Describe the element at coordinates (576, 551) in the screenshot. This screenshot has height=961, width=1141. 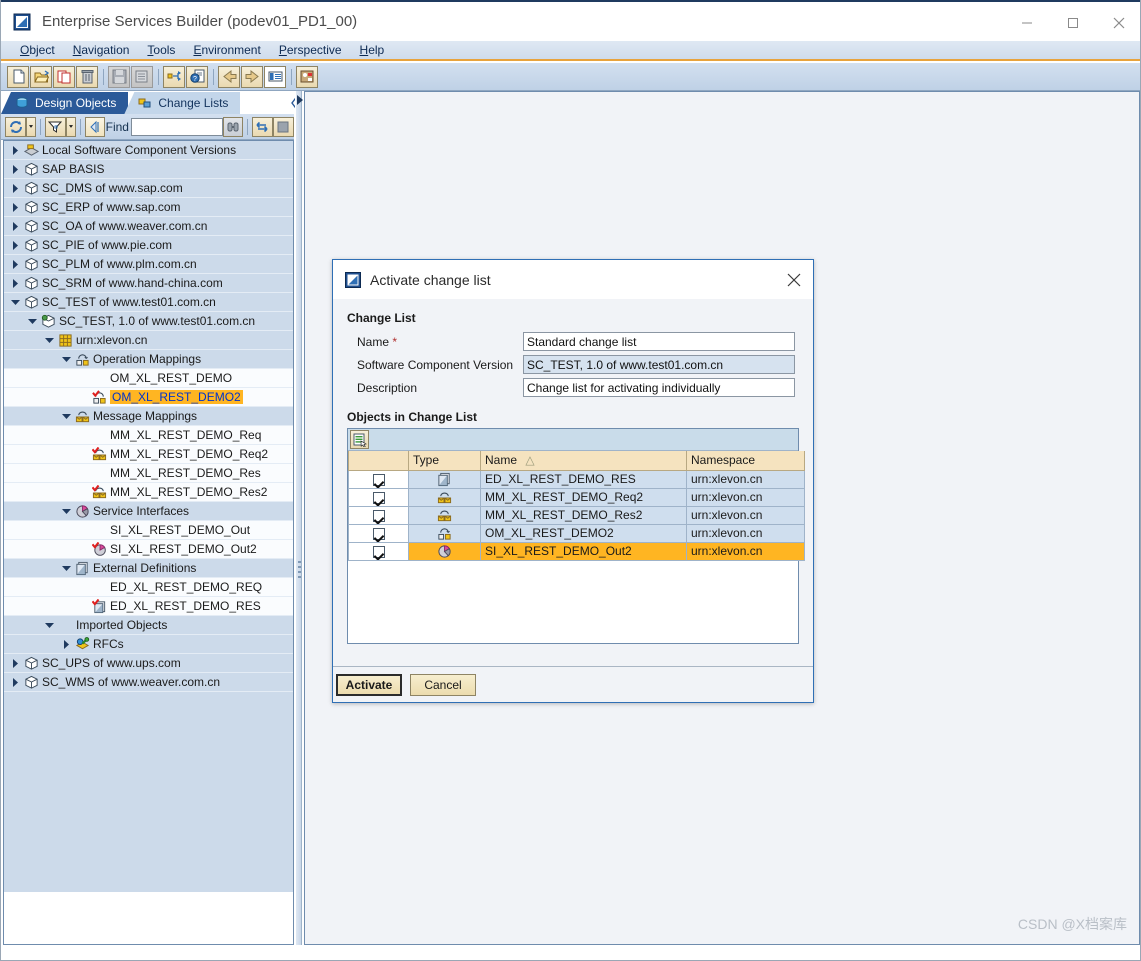
I see `table-row: SI_XL_REST_DEMO_Out2 urn:xlevon.cn` at that location.